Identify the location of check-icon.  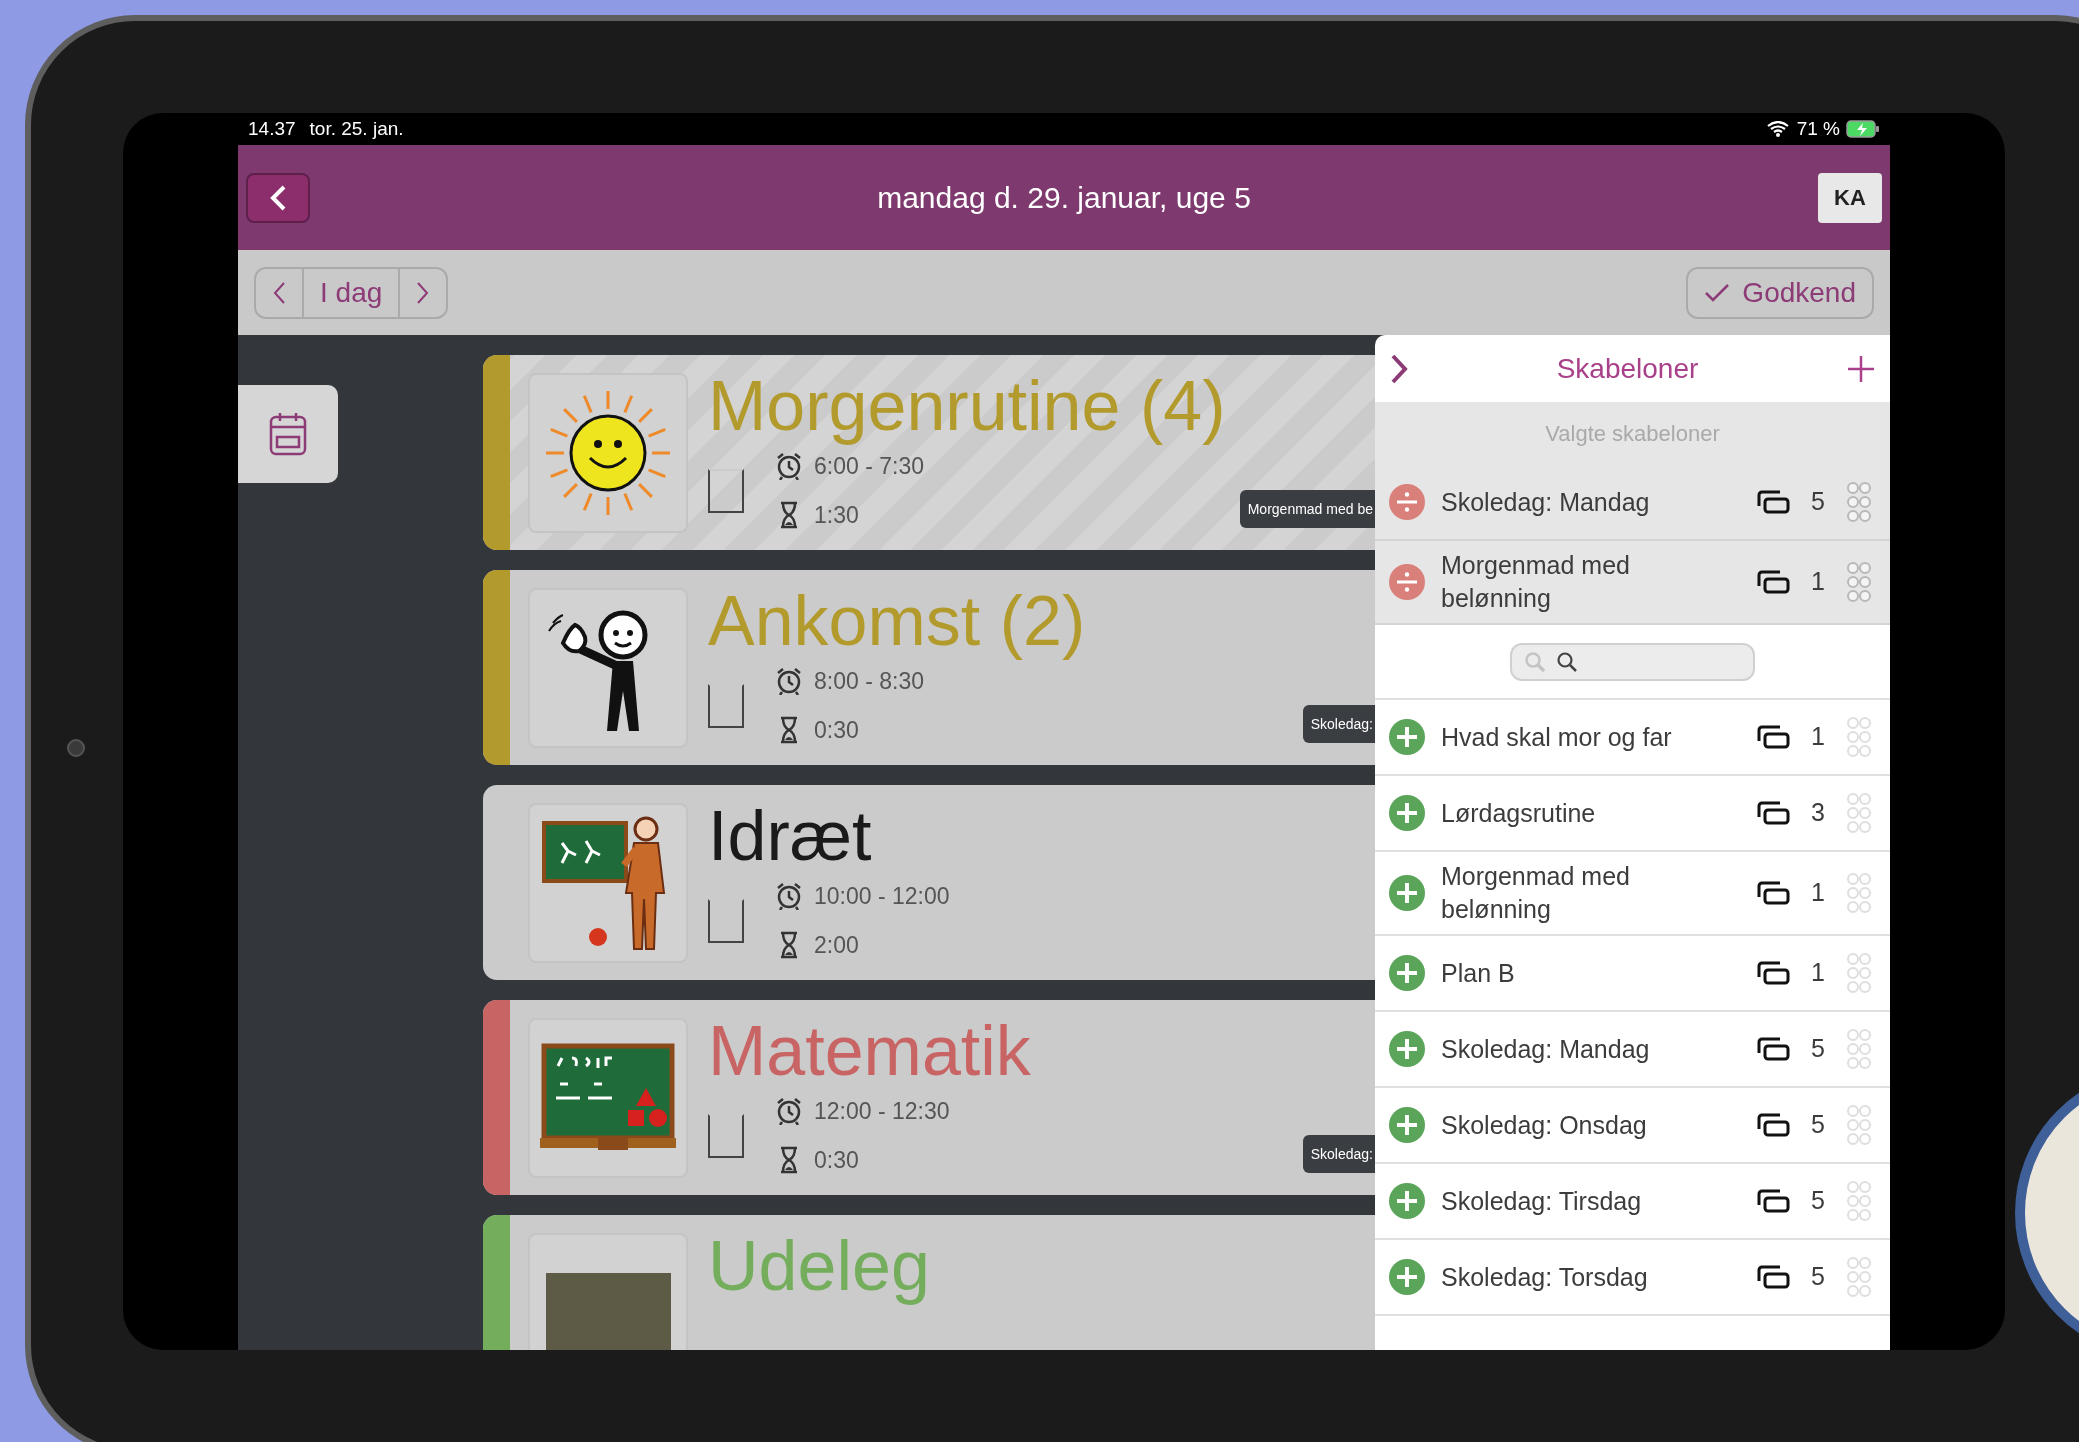
(1717, 292).